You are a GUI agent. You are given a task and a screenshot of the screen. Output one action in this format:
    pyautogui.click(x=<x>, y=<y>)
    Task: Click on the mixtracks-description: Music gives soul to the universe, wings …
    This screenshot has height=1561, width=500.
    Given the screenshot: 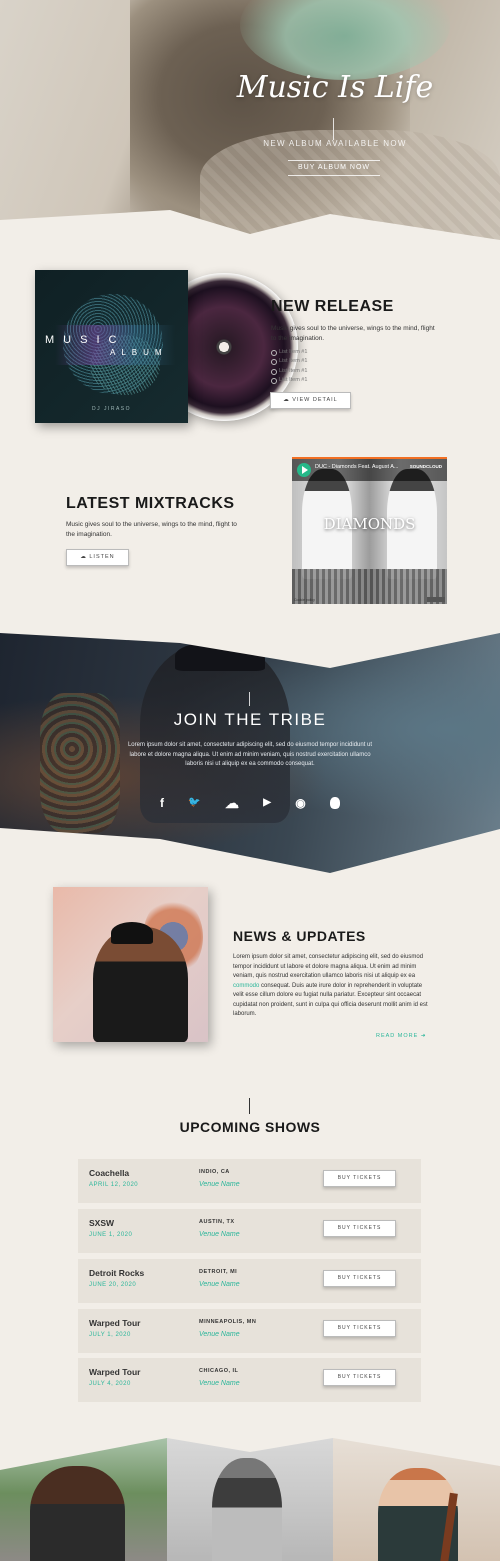 What is the action you would take?
    pyautogui.click(x=151, y=529)
    